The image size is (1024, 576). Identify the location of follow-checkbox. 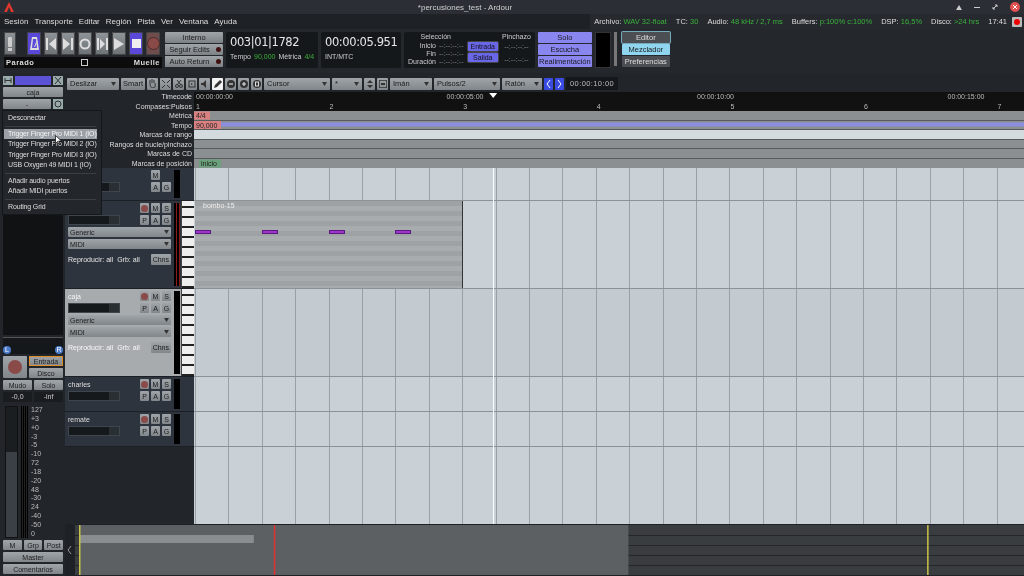
(84, 62).